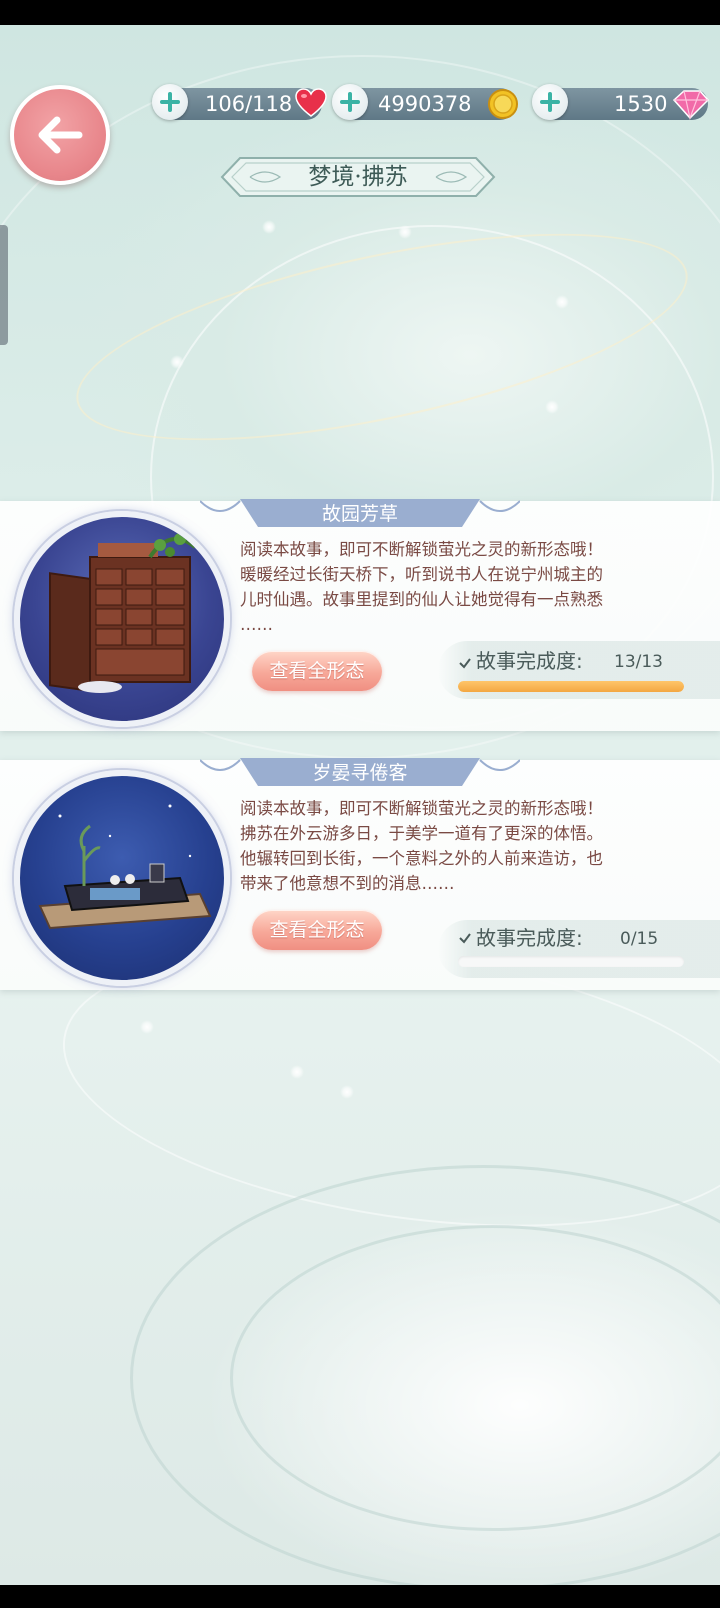 This screenshot has width=720, height=1608. I want to click on stamina-value: 106/118, so click(249, 104).